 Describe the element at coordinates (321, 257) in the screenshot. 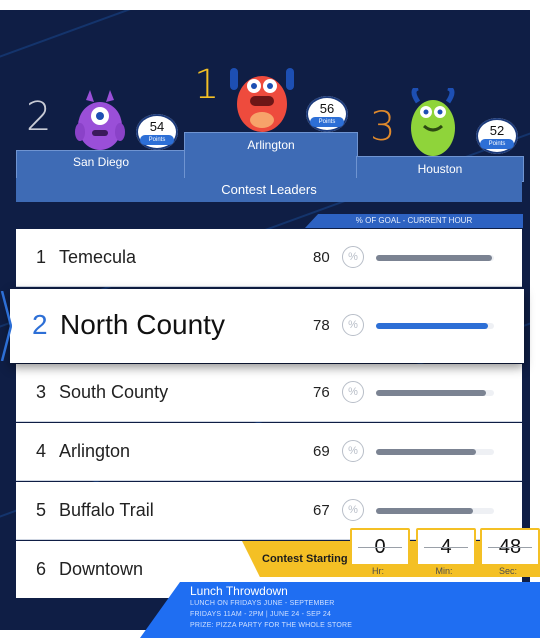

I see `row-value: 80` at that location.